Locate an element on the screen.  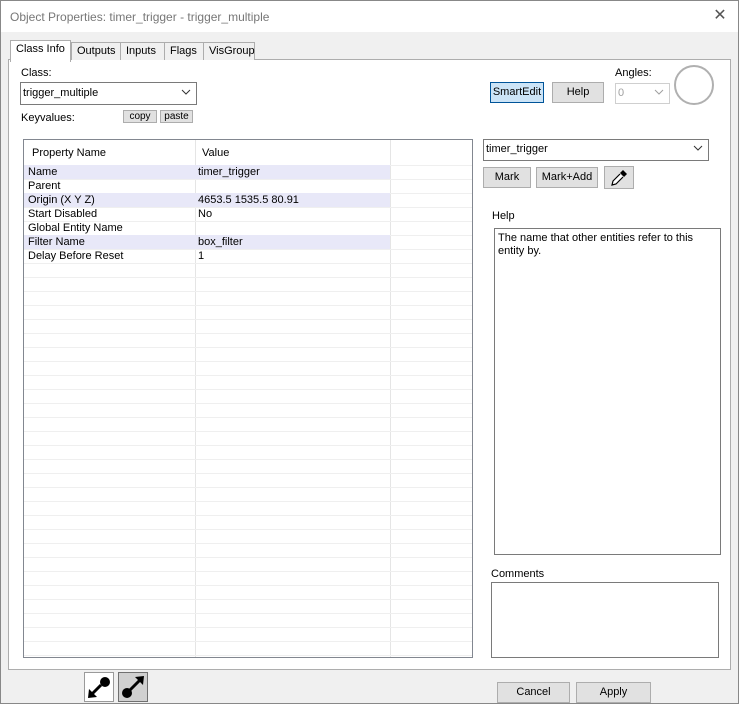
row-property-name: Start Disabled is located at coordinates (63, 214).